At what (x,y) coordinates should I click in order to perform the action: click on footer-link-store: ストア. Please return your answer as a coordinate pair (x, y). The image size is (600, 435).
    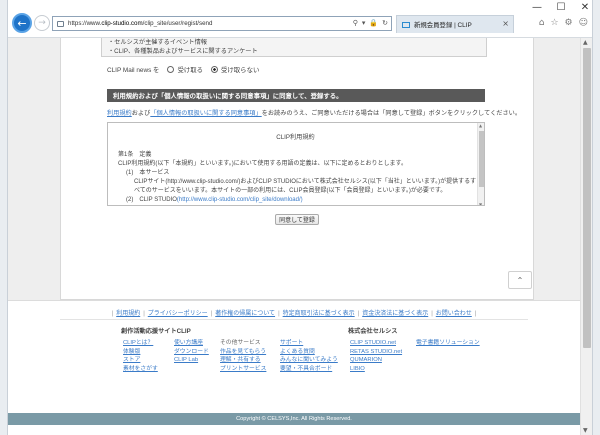
    Looking at the image, I should click on (140, 360).